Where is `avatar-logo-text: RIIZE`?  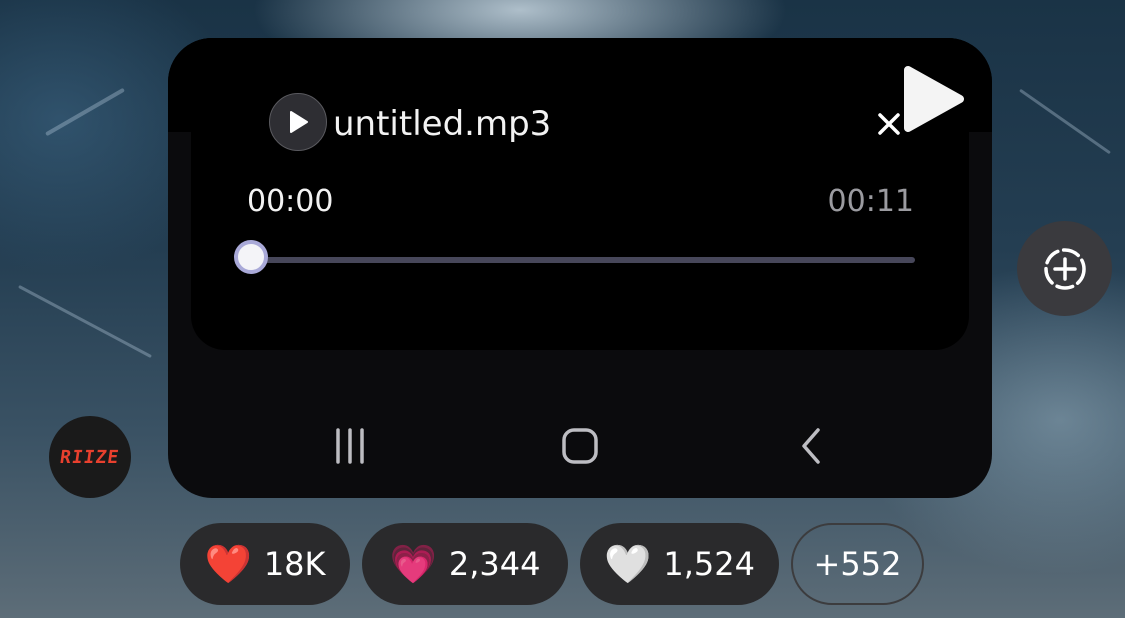 avatar-logo-text: RIIZE is located at coordinates (90, 457).